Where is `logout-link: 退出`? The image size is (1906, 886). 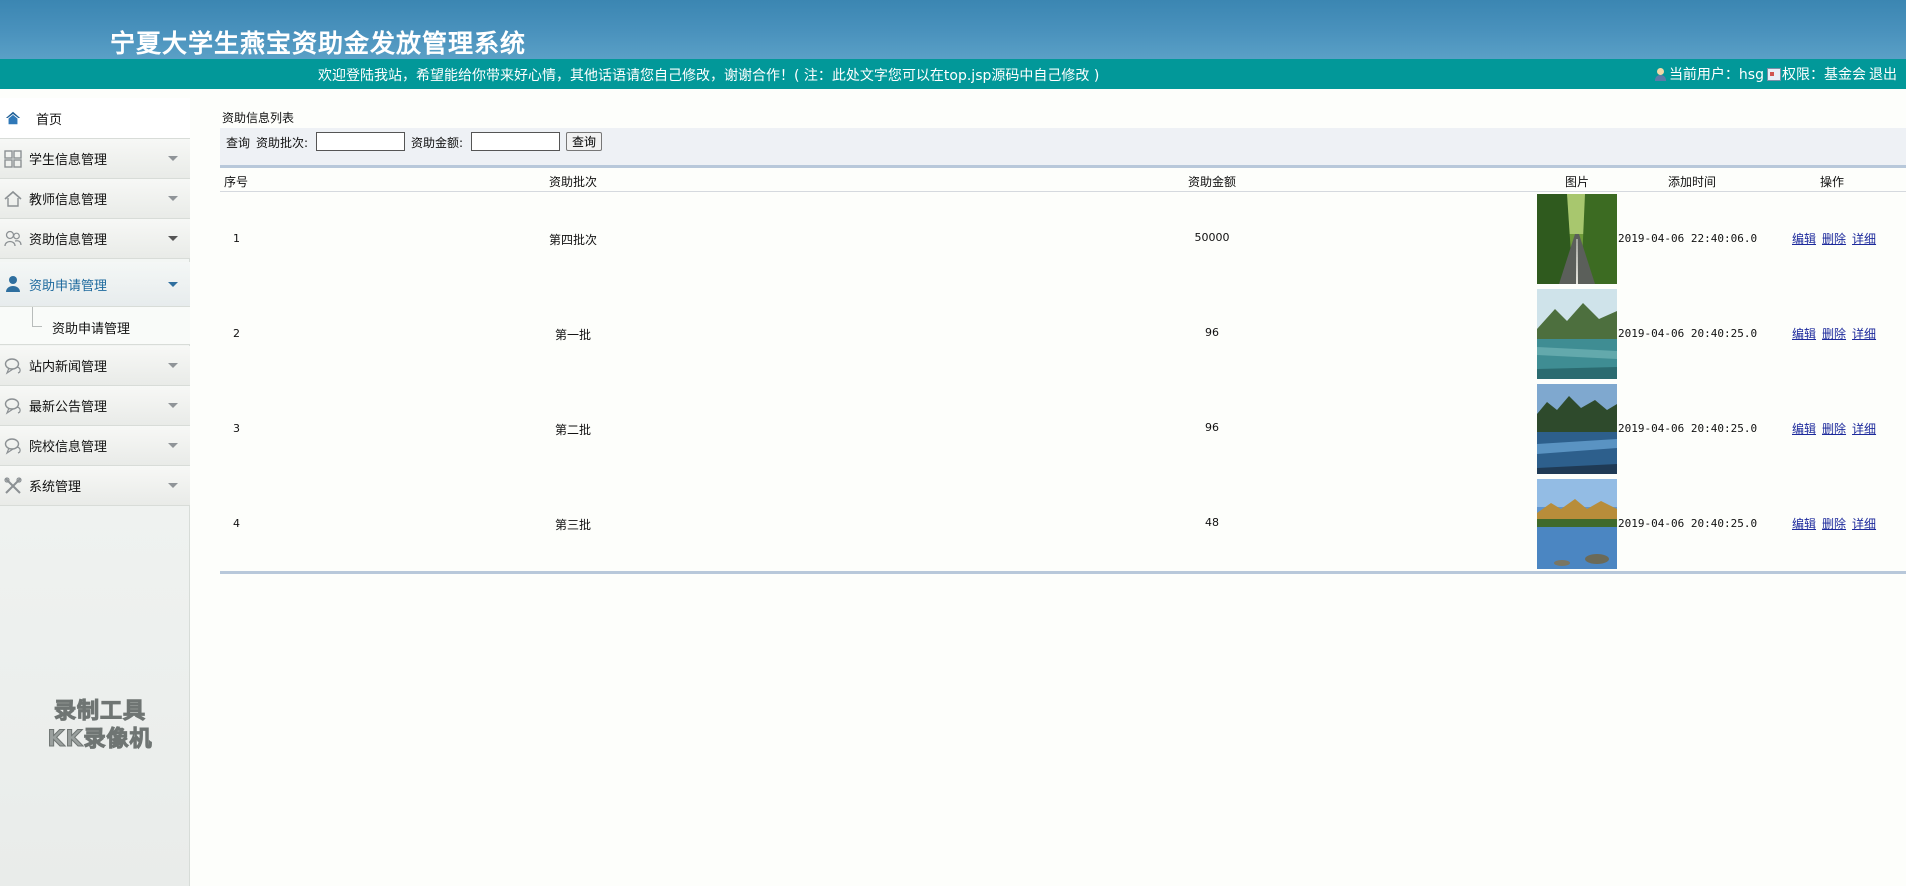 logout-link: 退出 is located at coordinates (1883, 74).